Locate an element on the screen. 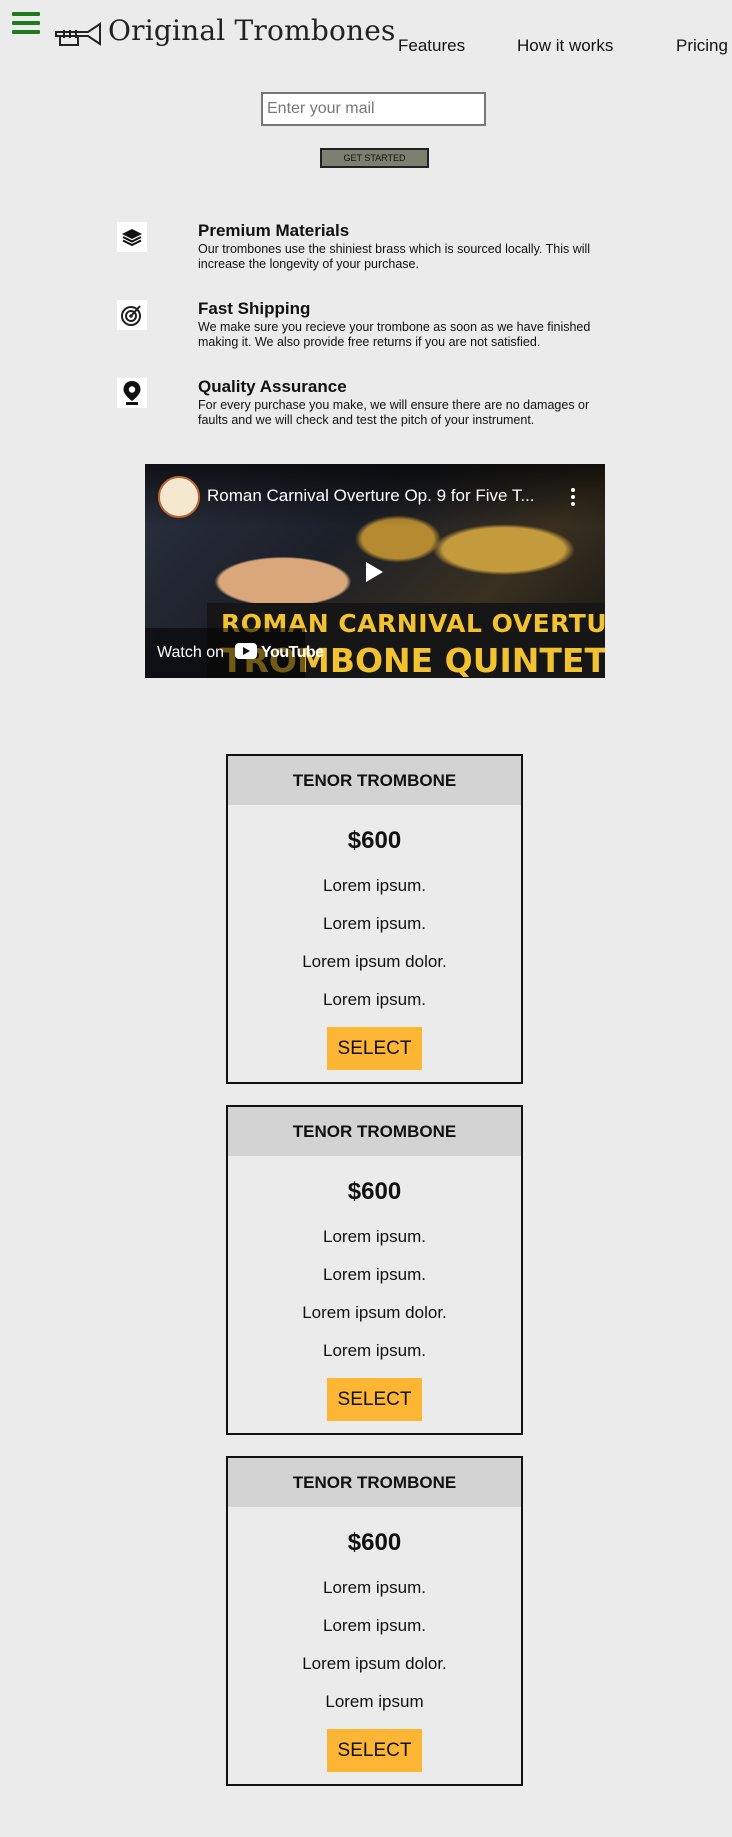  hamburger-menu-icon is located at coordinates (26, 24).